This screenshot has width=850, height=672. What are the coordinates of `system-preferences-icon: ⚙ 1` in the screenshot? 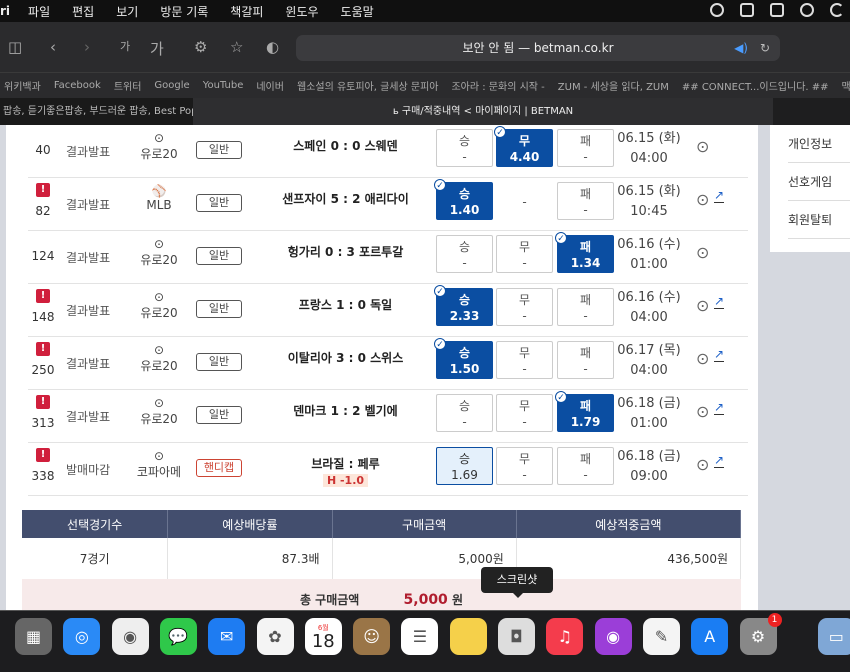 It's located at (760, 634).